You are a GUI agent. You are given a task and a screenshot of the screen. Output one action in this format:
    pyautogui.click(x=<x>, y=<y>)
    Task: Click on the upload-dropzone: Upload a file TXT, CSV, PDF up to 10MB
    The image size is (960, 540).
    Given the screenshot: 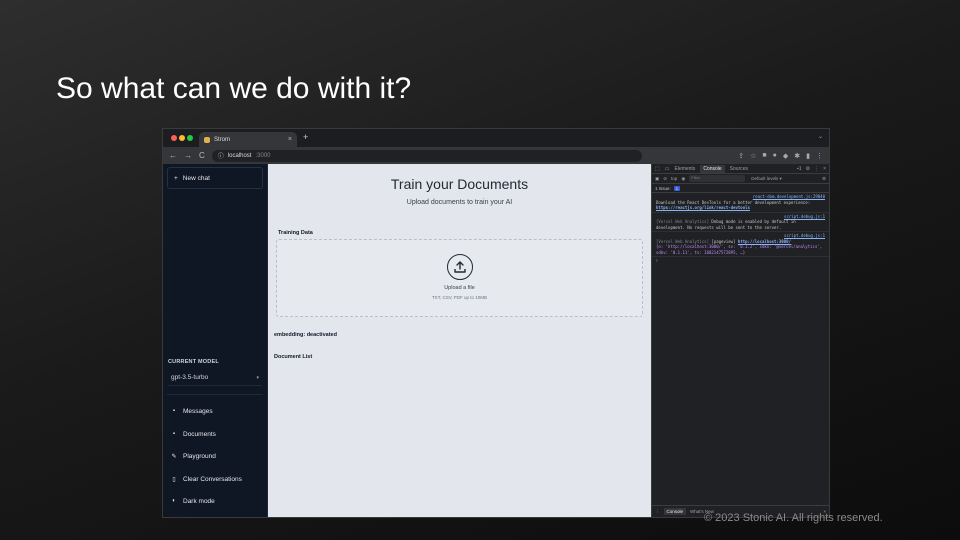 What is the action you would take?
    pyautogui.click(x=459, y=278)
    